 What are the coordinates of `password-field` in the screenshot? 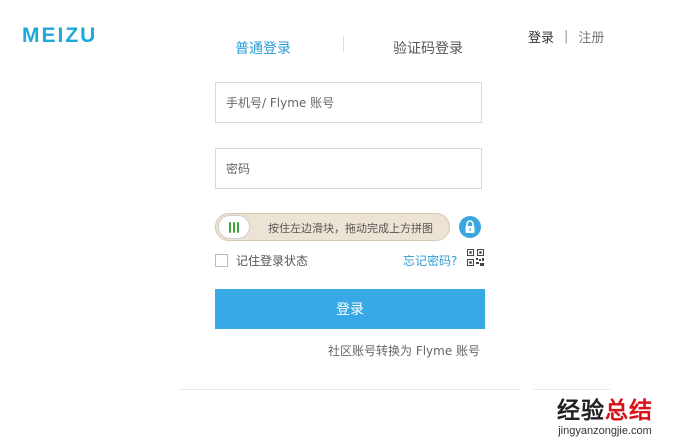 It's located at (348, 168).